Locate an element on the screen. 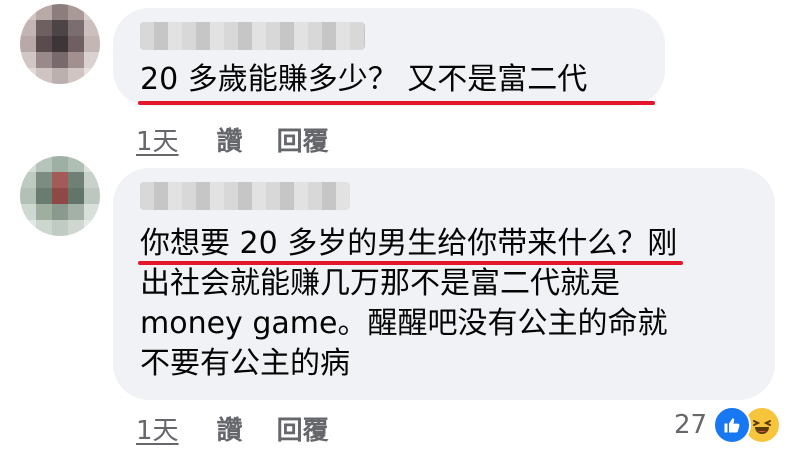 Image resolution: width=800 pixels, height=453 pixels. reaction-summary: 27 is located at coordinates (728, 425).